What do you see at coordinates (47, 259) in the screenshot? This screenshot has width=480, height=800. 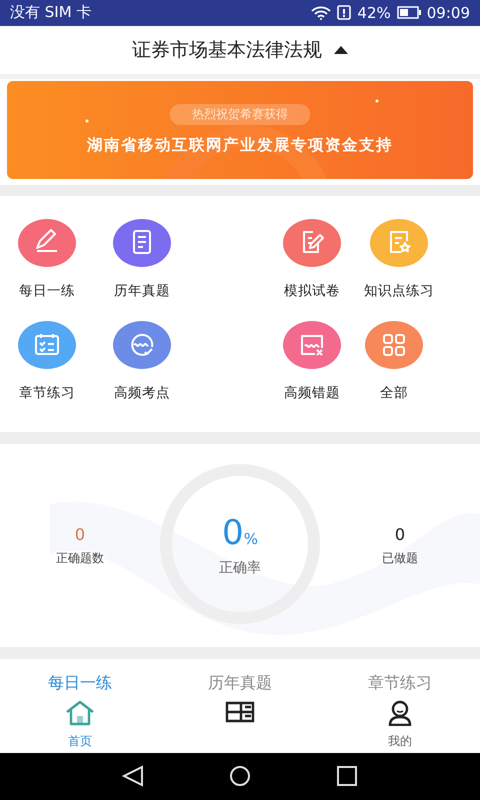 I see `feature-button: 每日一练` at bounding box center [47, 259].